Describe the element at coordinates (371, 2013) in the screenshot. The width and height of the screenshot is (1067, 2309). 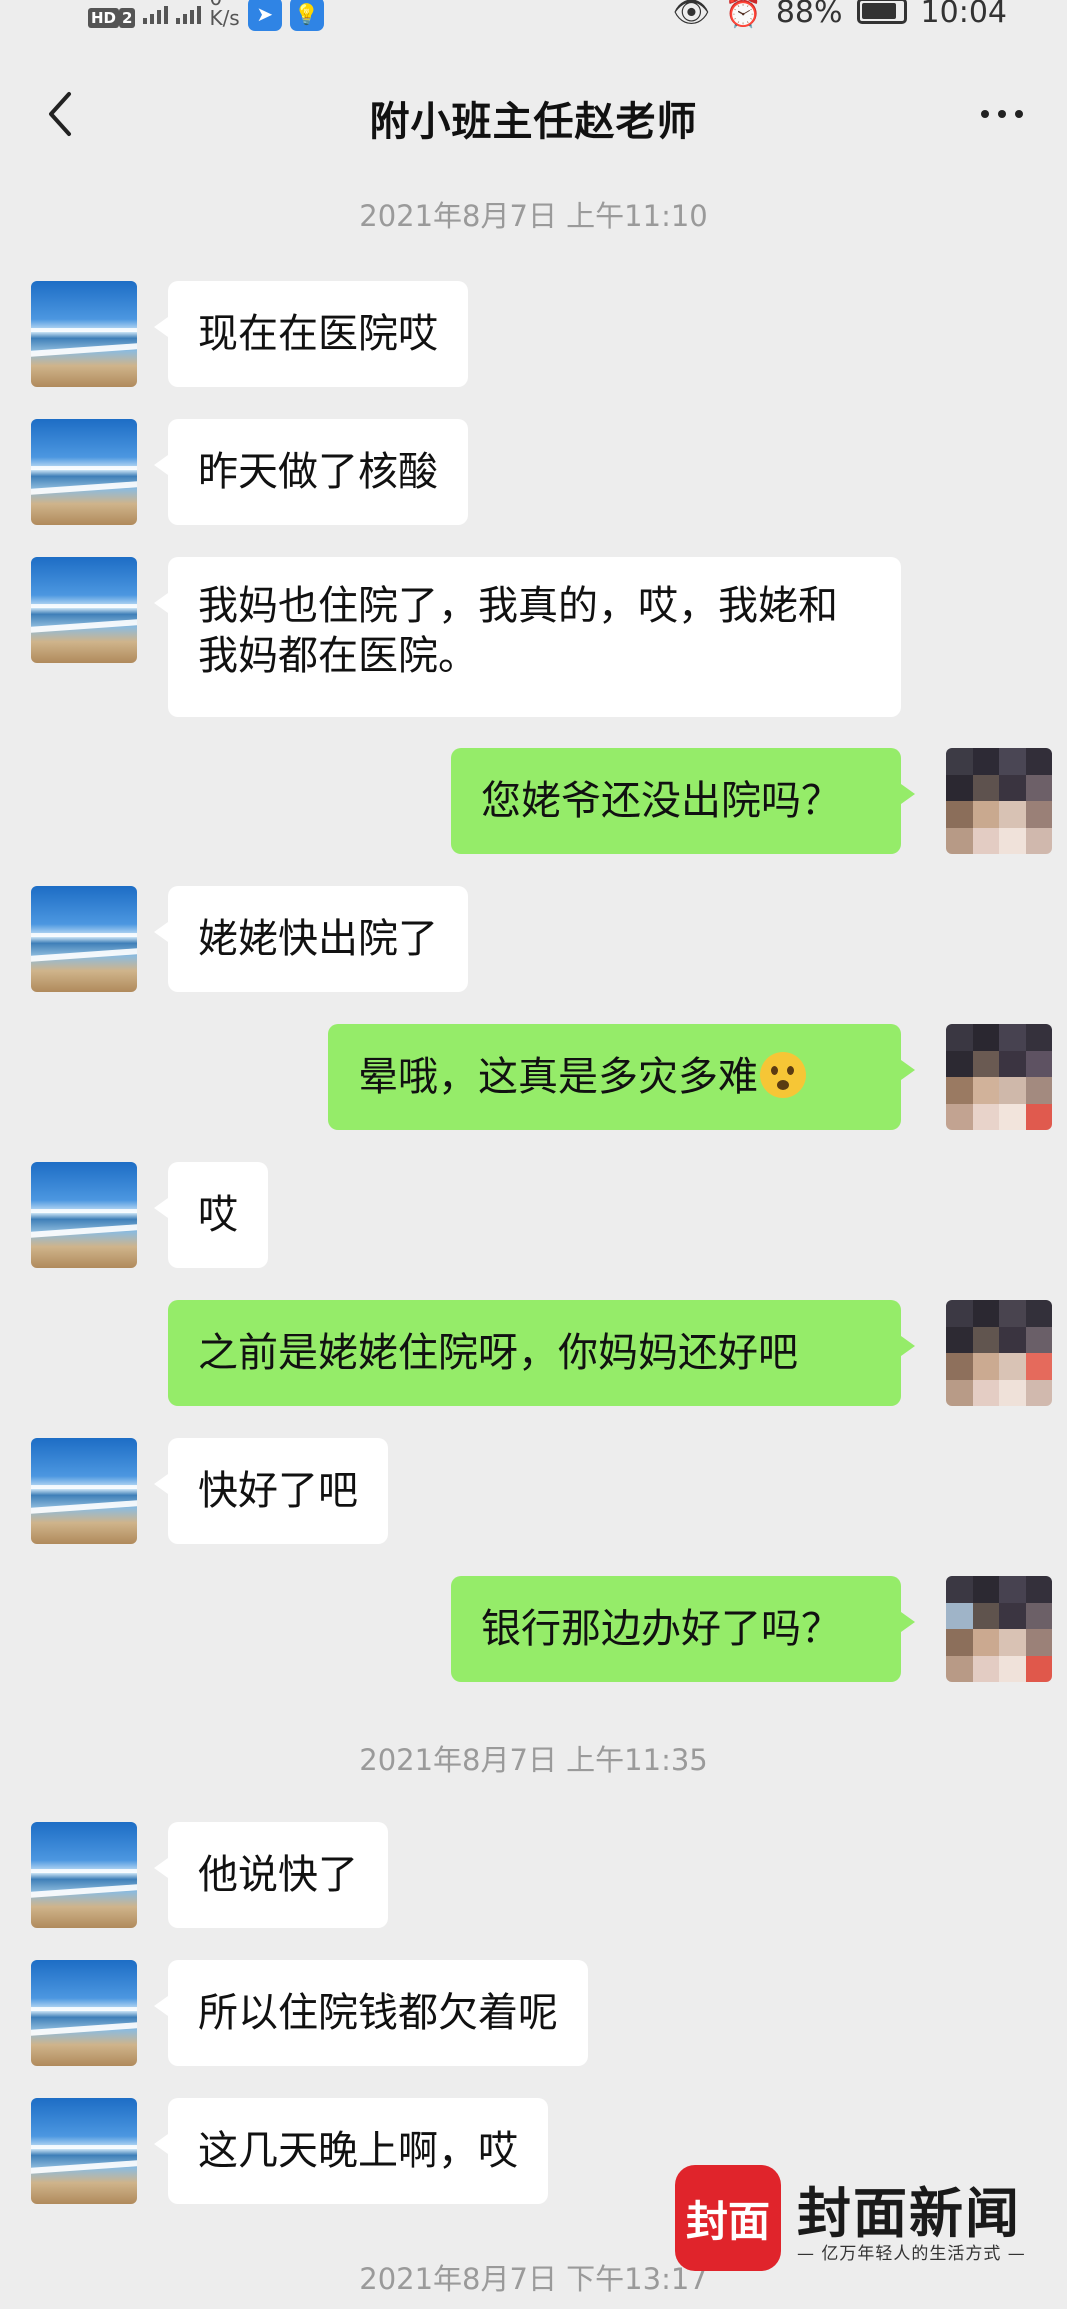
I see `incoming-message-bubble: 所以住院钱都欠着呢` at that location.